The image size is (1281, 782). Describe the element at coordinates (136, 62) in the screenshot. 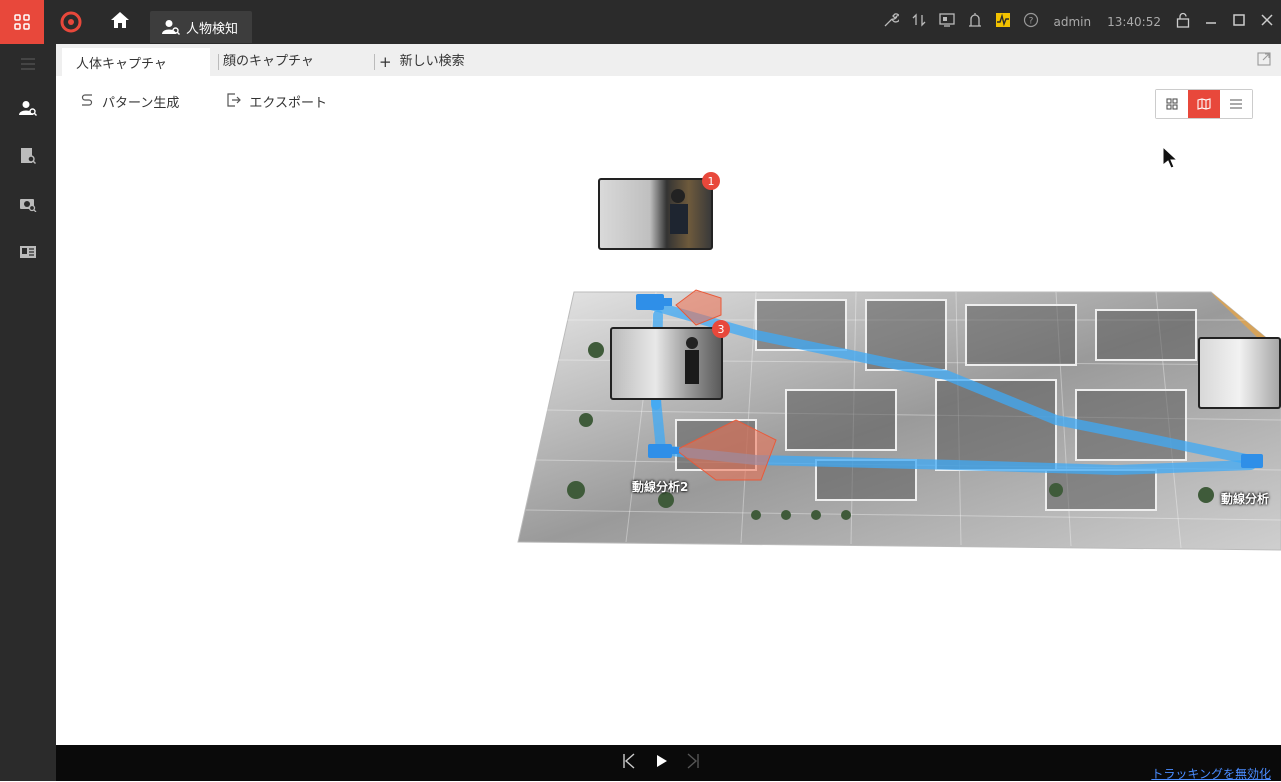

I see `tab-body-capture: 人体キャプチャ` at that location.